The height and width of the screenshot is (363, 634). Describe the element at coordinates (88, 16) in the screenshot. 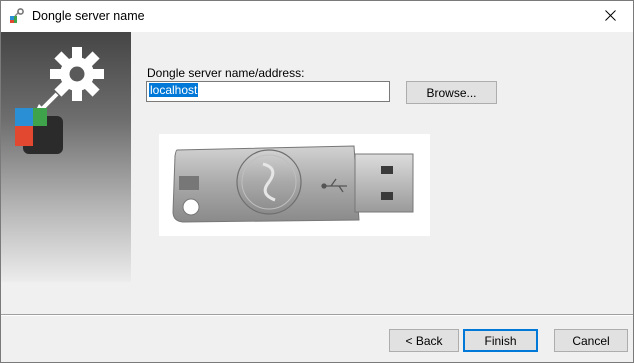

I see `window-title: Dongle server name` at that location.